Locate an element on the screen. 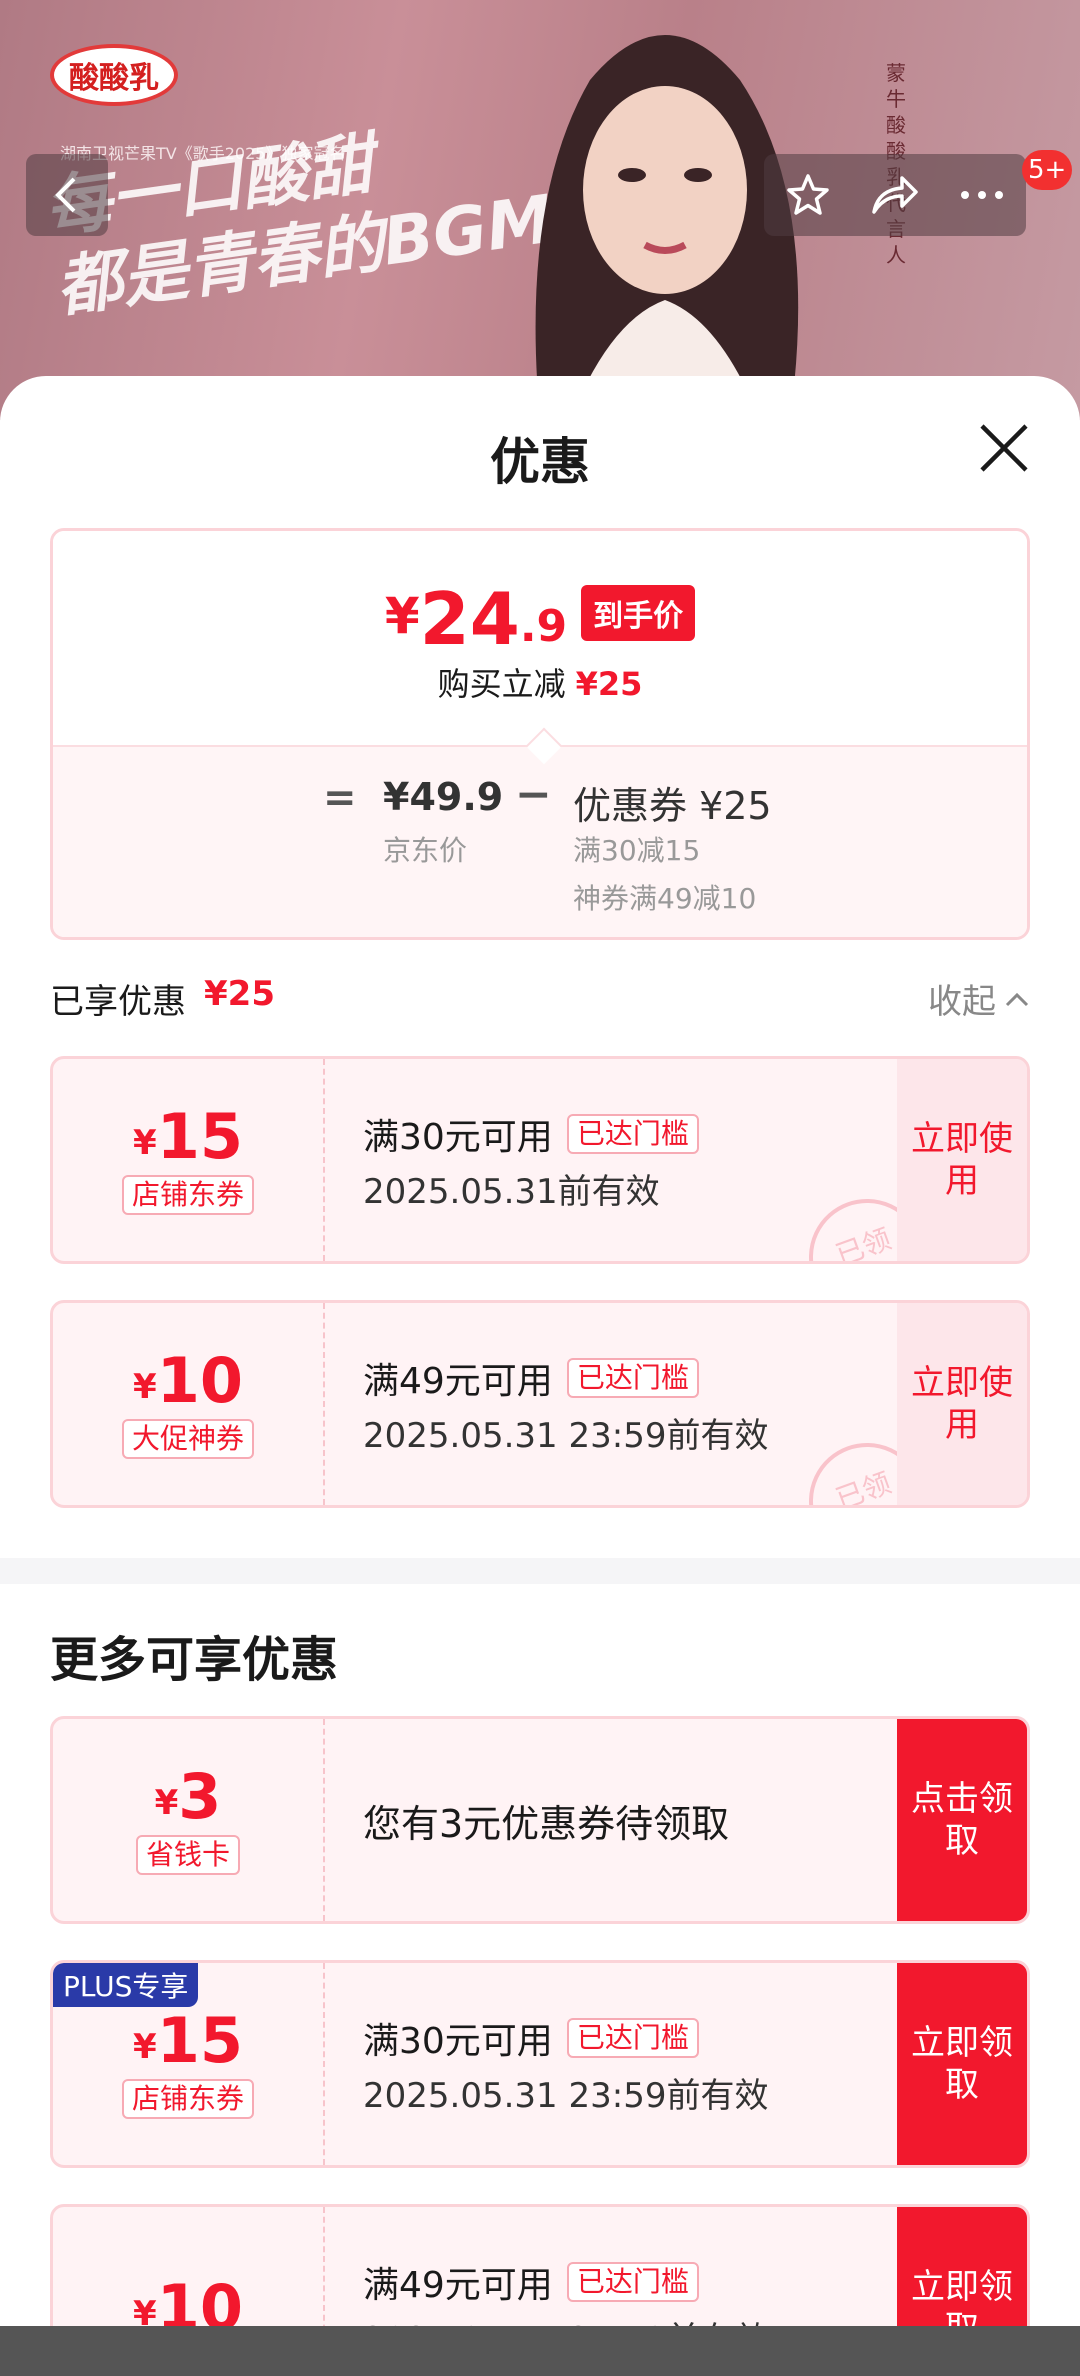 The width and height of the screenshot is (1080, 2376). price-currency: ¥ is located at coordinates (402, 616).